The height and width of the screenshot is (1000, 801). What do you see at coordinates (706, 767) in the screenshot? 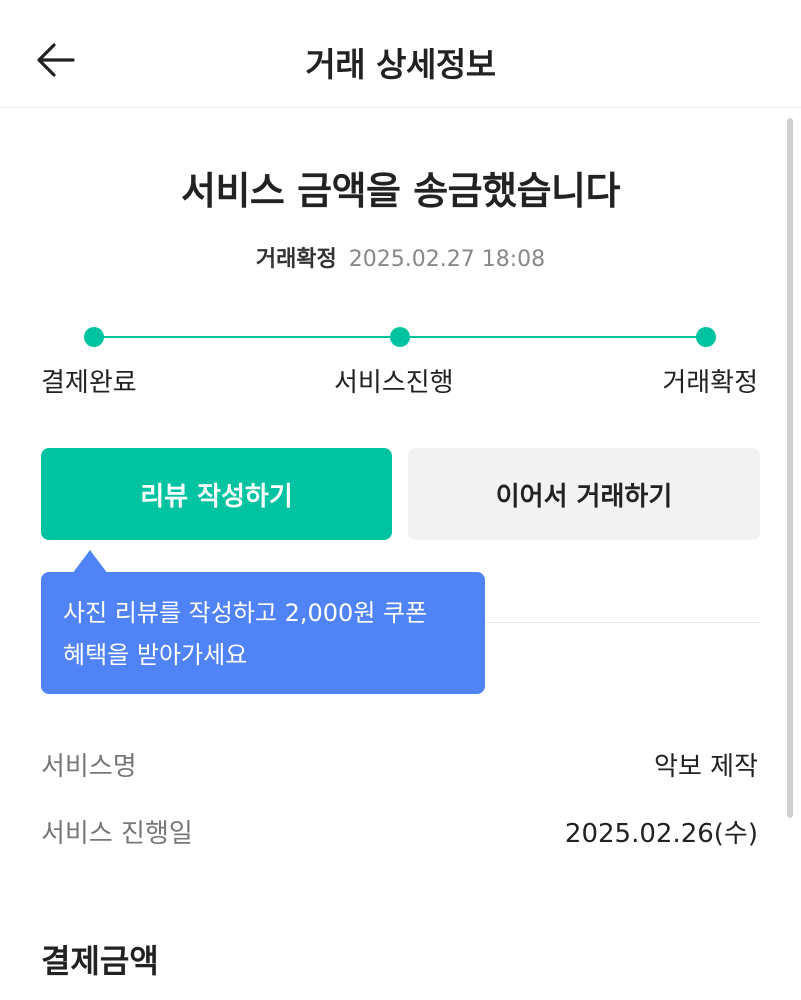
I see `service-name-value: 악보 제작` at bounding box center [706, 767].